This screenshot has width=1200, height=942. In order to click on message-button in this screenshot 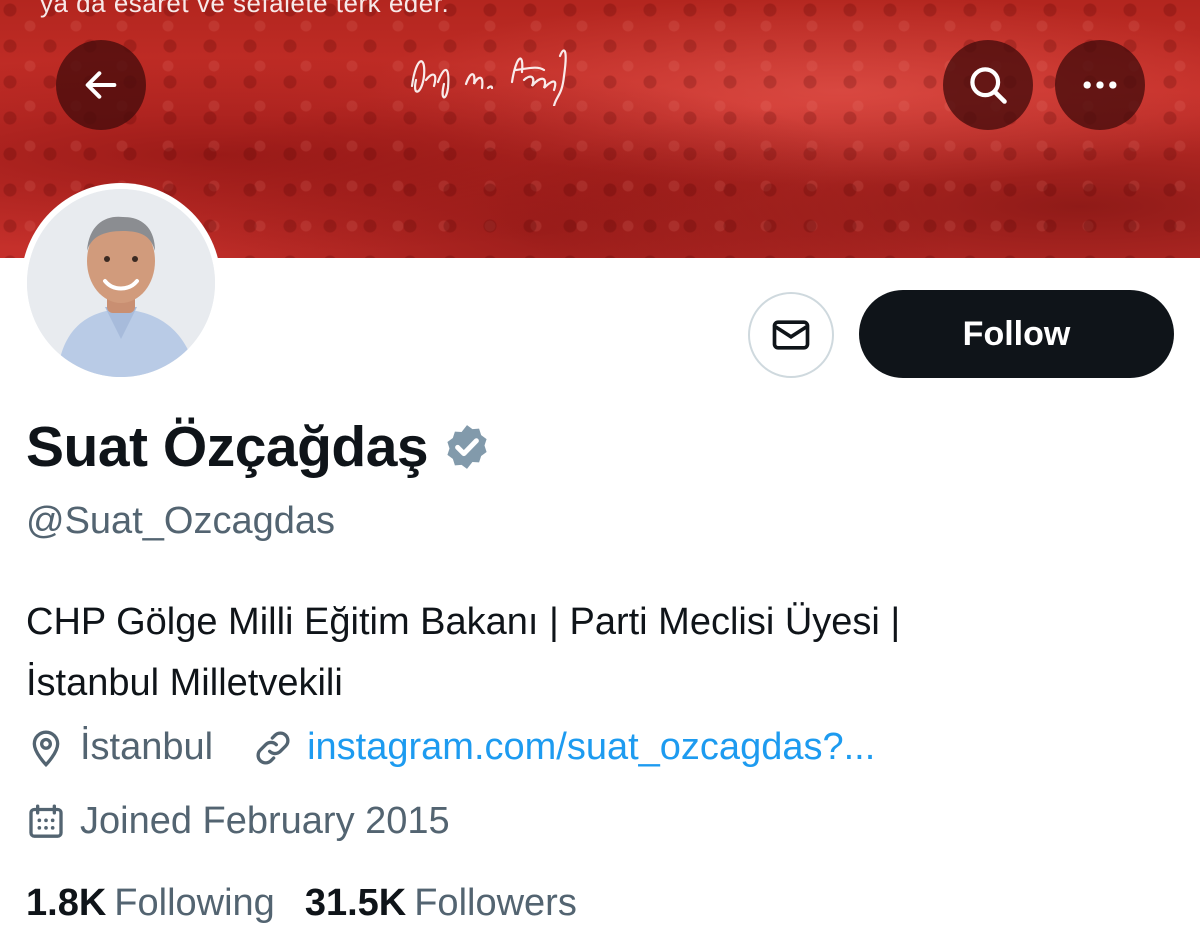, I will do `click(791, 335)`.